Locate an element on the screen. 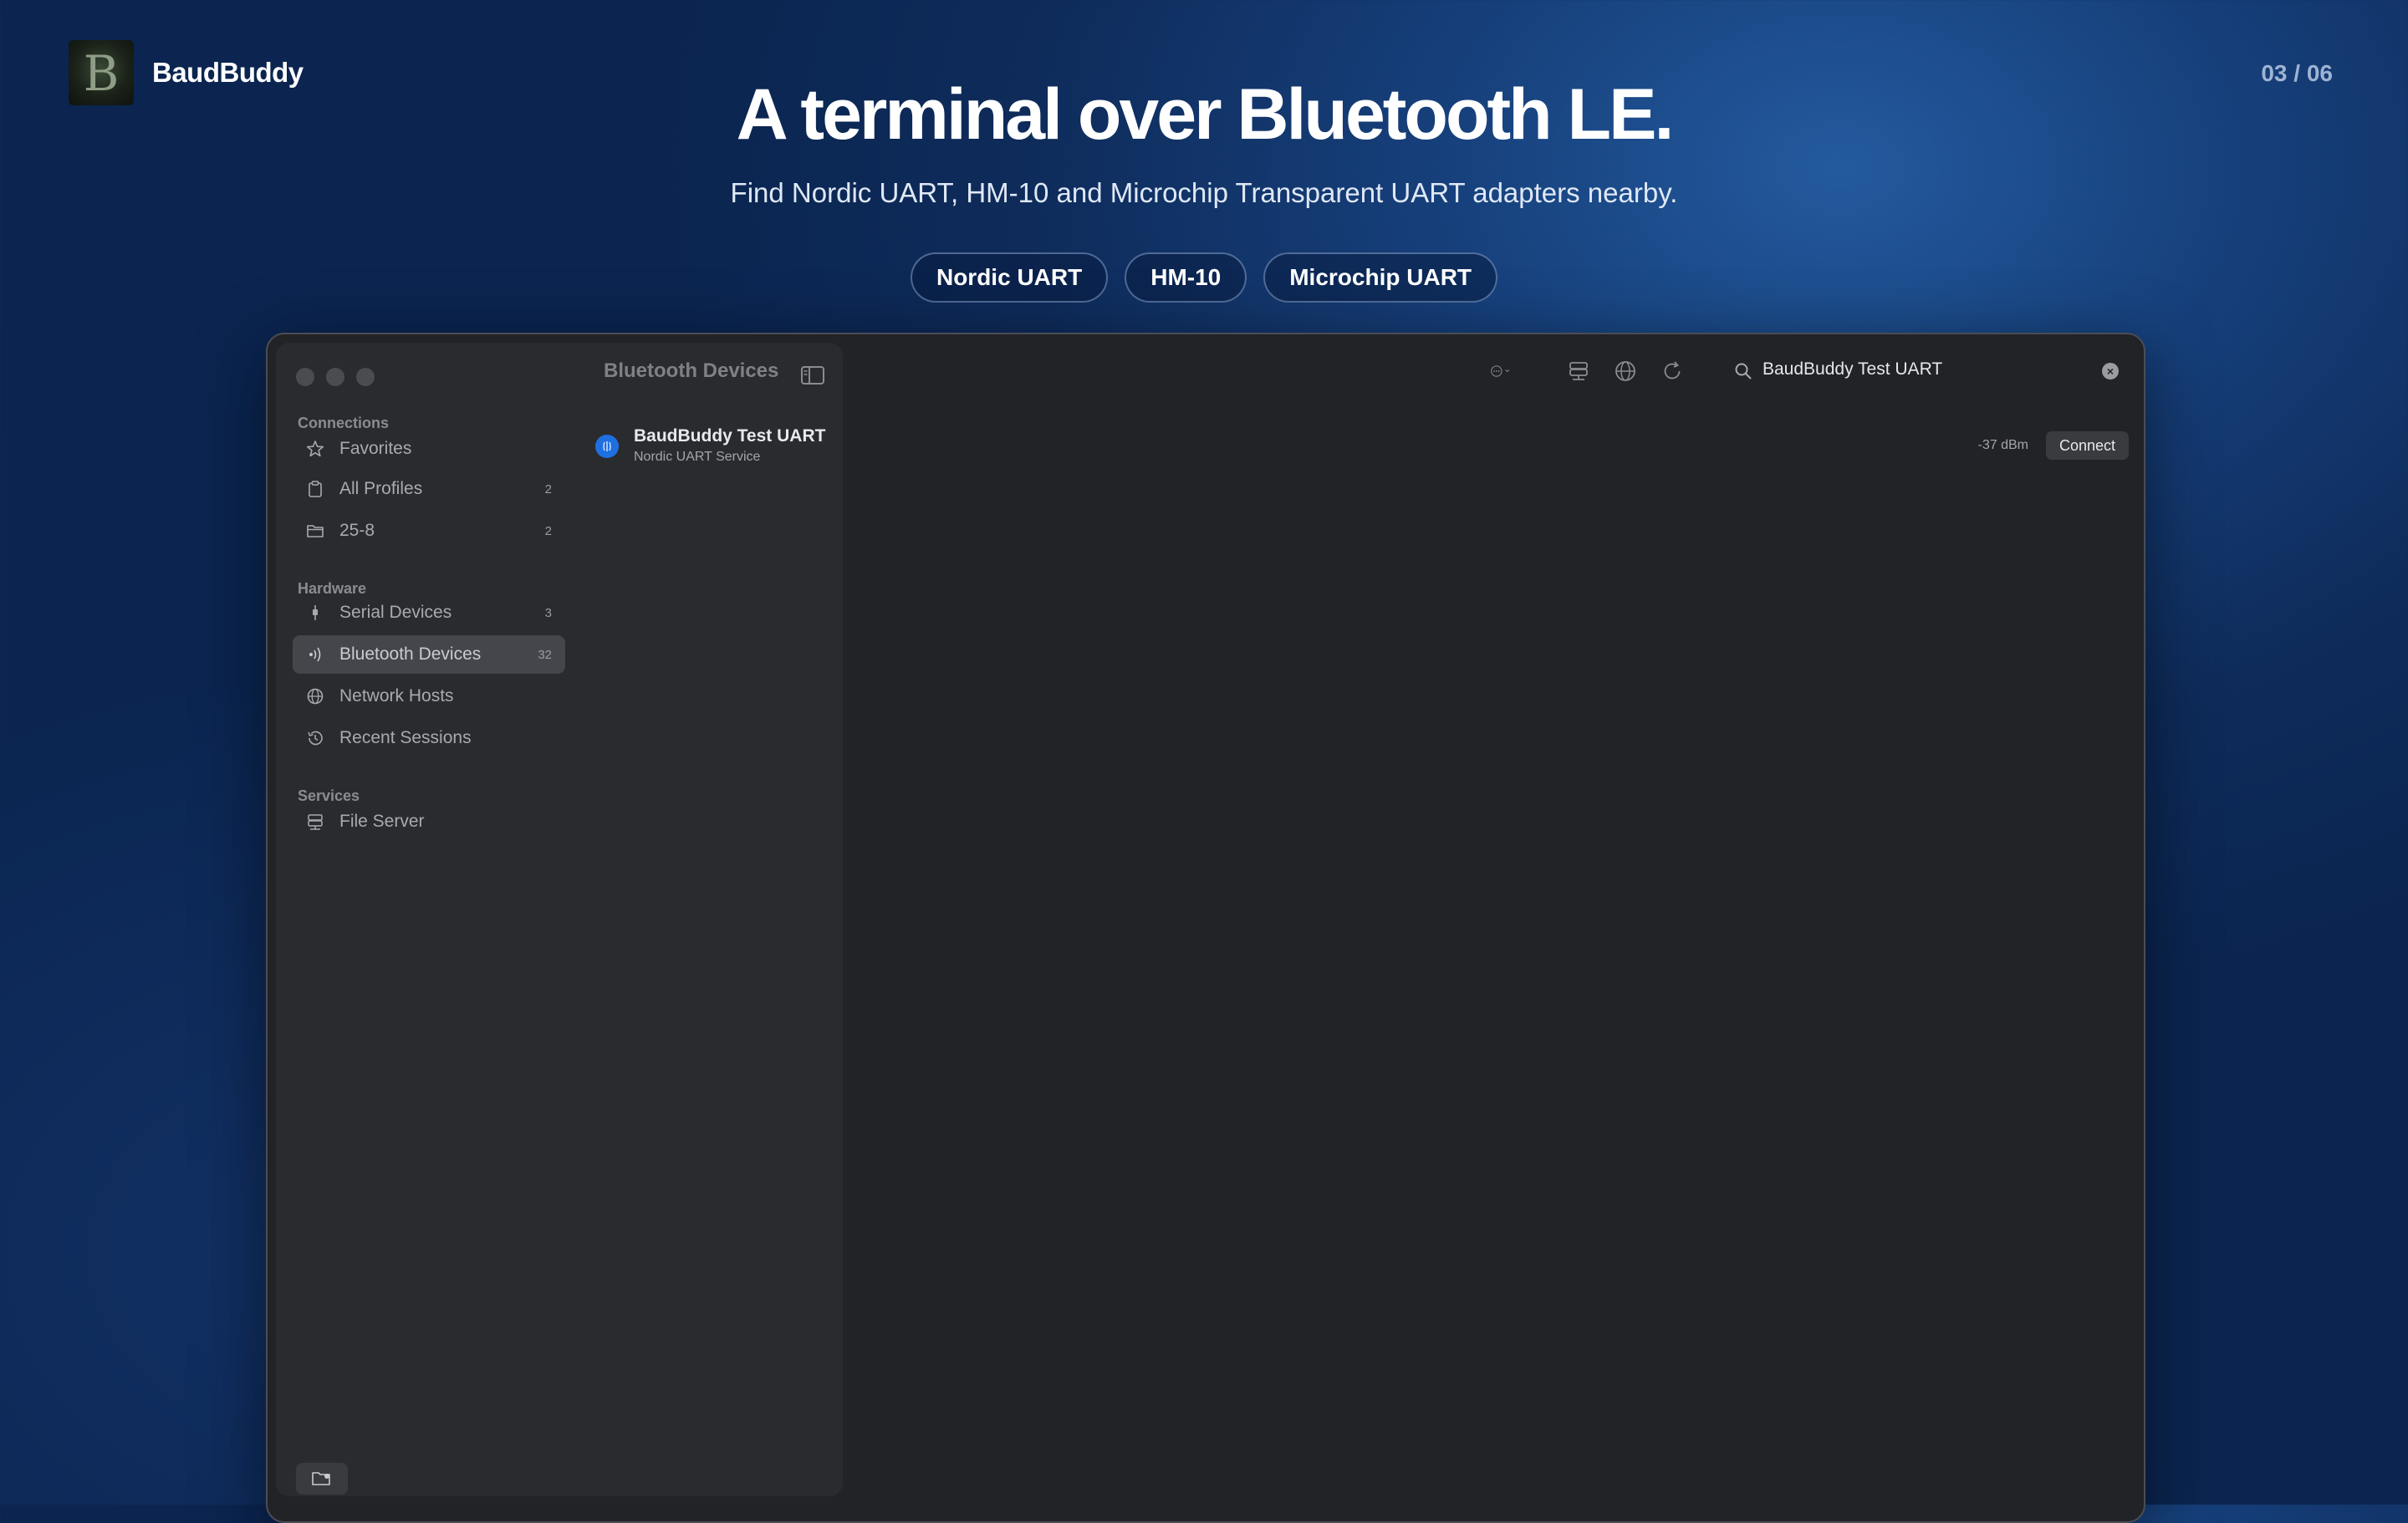 This screenshot has height=1523, width=2408. bluetooth-device-icon is located at coordinates (607, 447).